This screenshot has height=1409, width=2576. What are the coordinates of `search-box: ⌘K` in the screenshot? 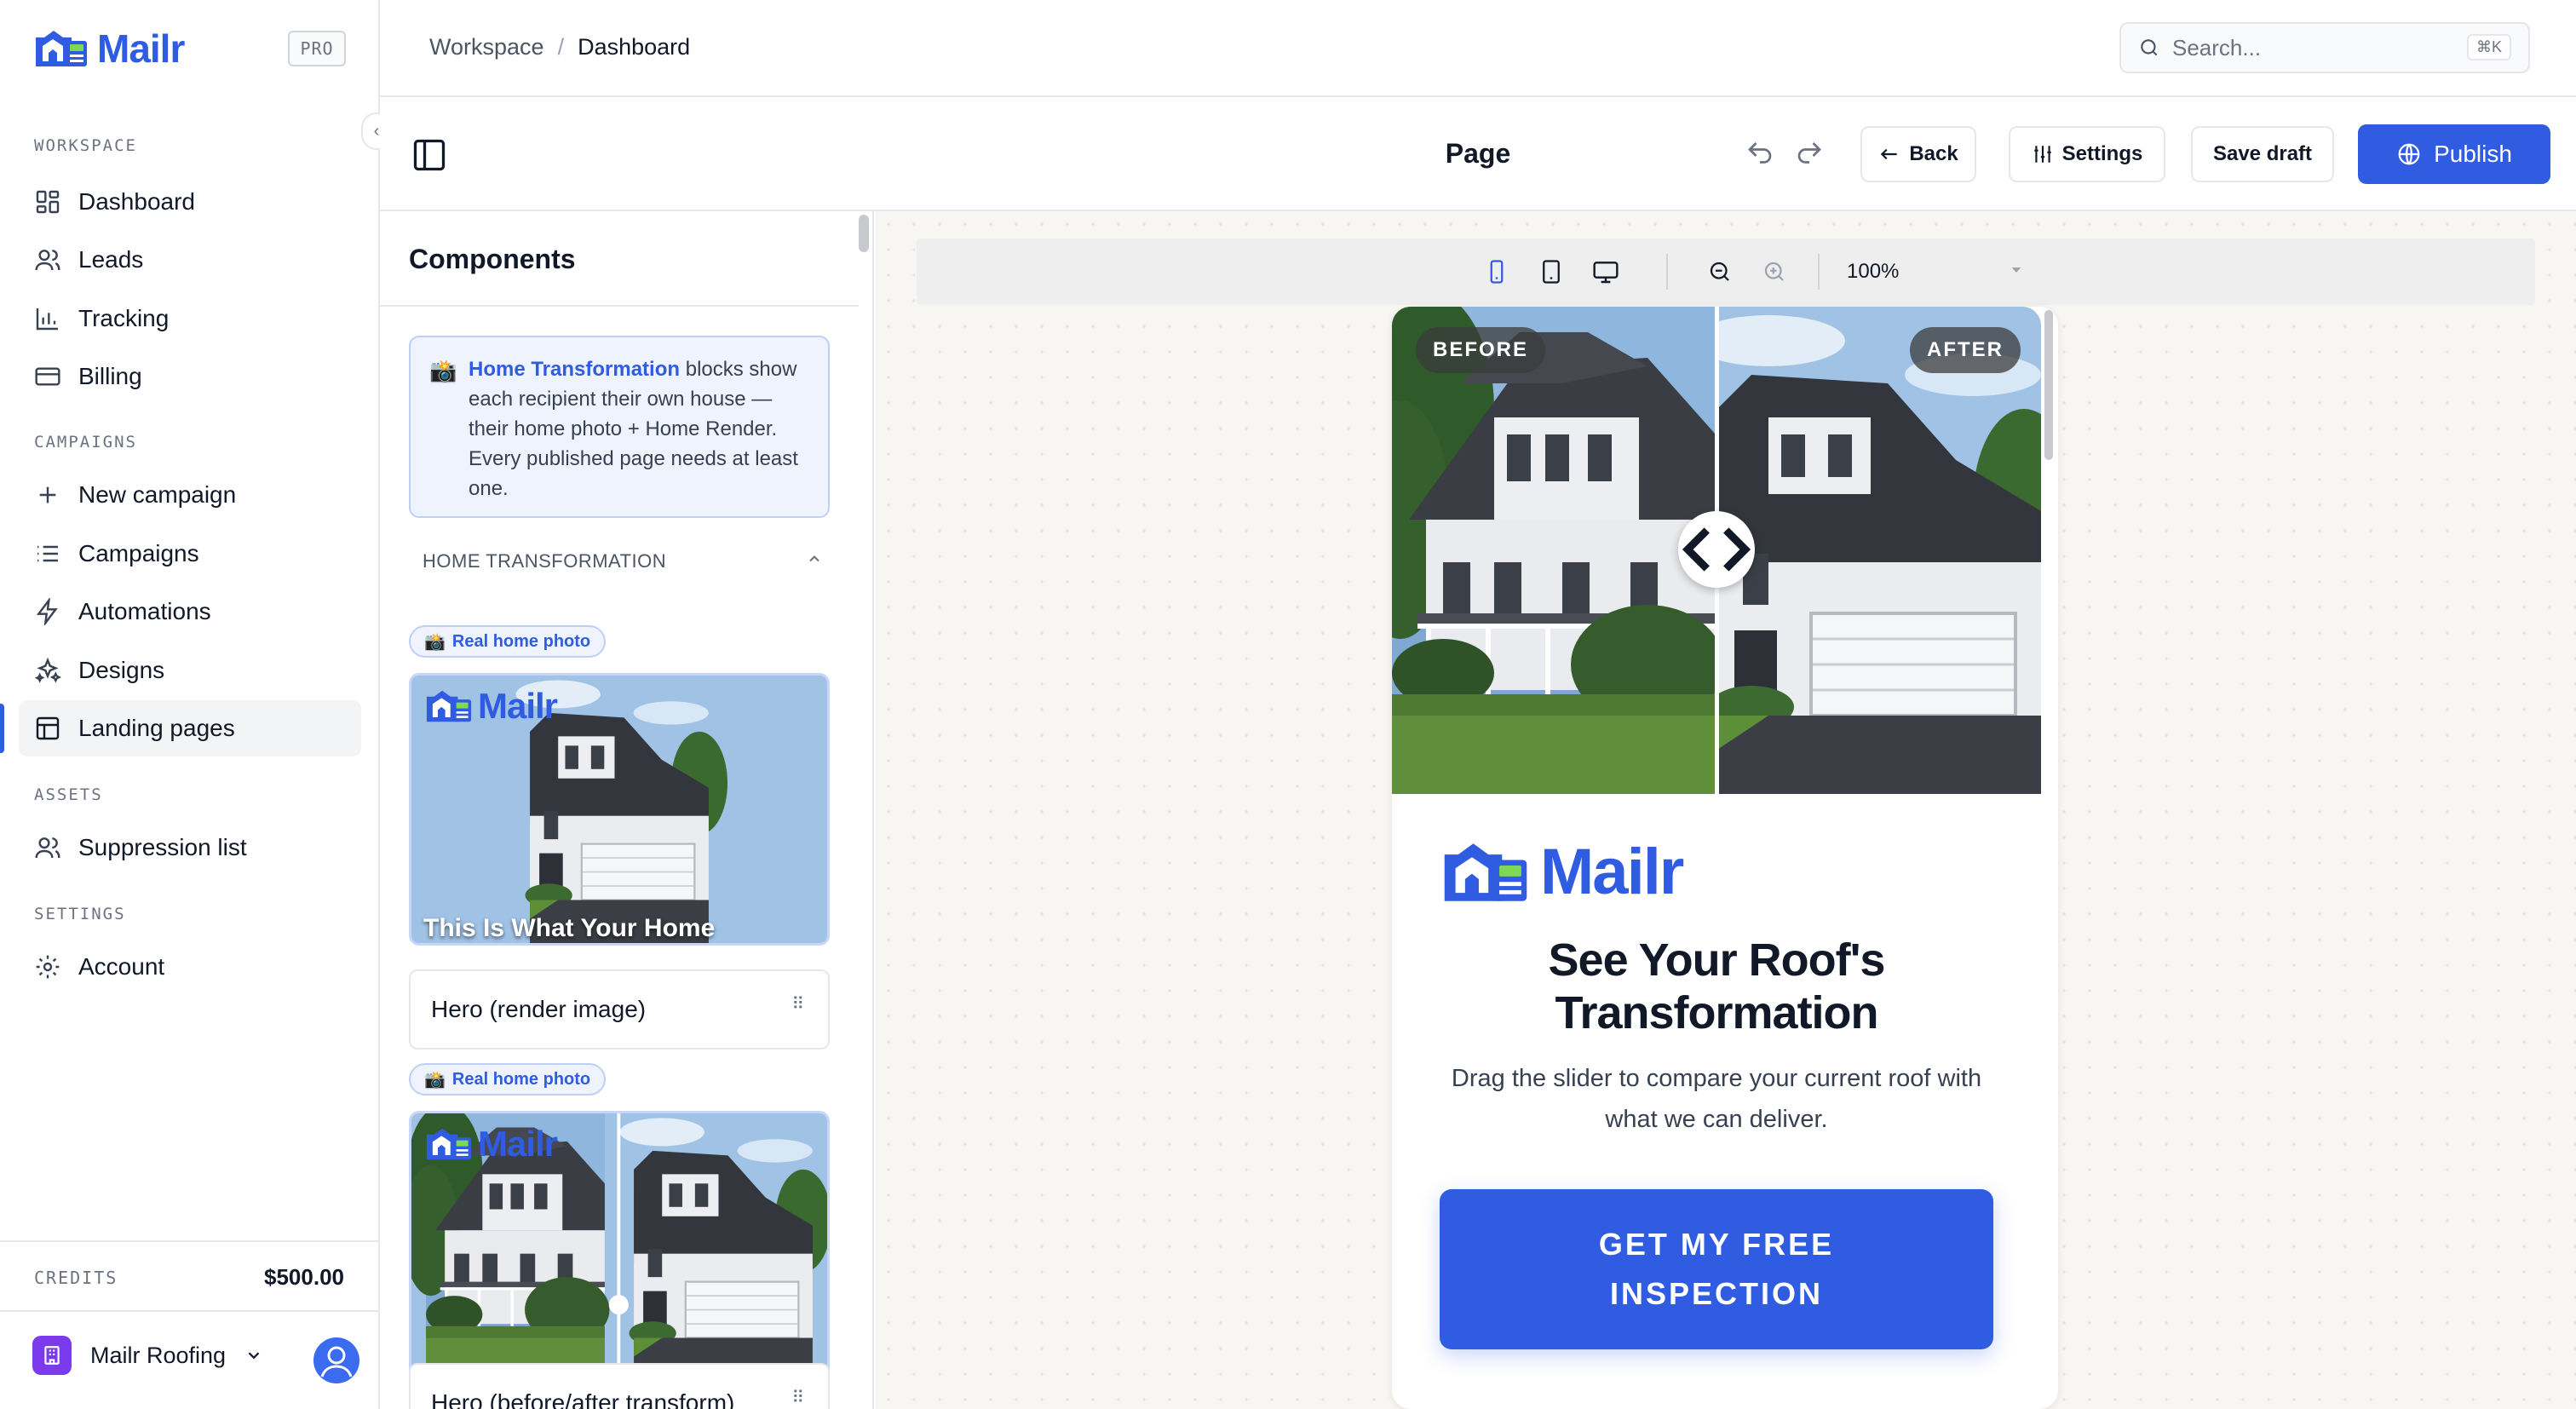 It's located at (2324, 47).